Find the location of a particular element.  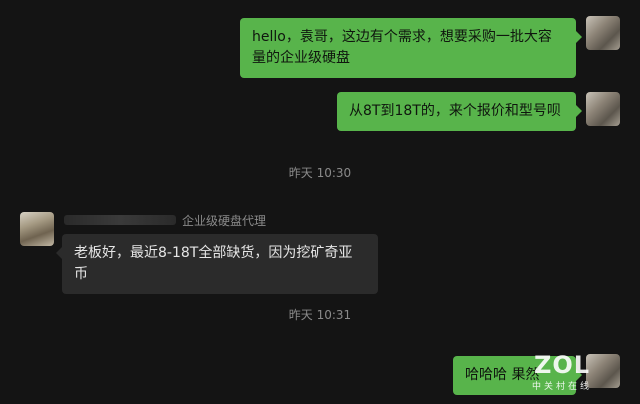

my-message-bubble: hello，袁哥，这边有个需求，想要采购一批大容量的企业级硬盘 is located at coordinates (411, 48).